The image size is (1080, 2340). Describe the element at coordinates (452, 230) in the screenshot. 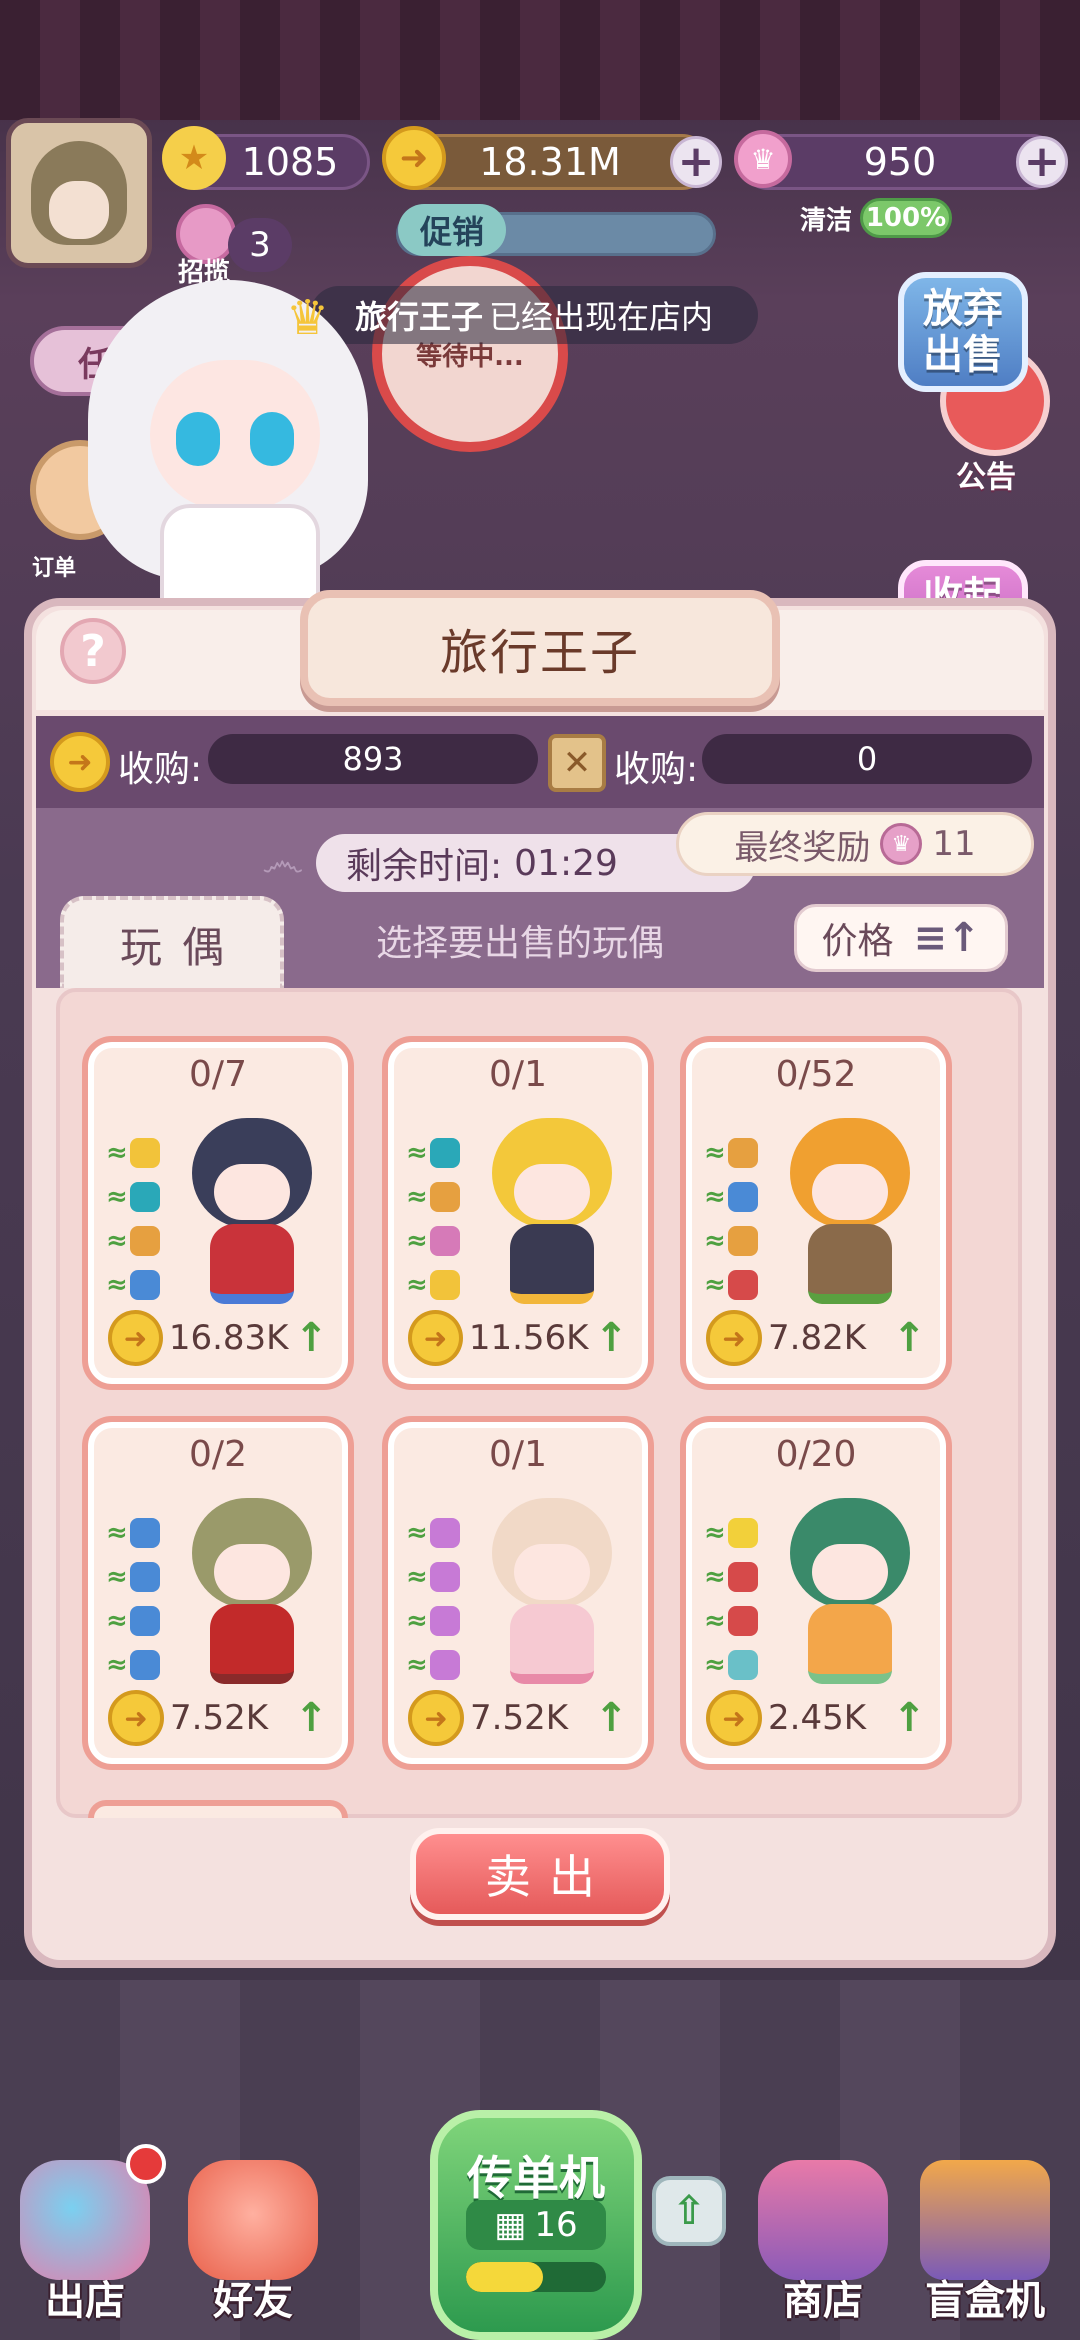

I see `promo-label: 促销` at that location.